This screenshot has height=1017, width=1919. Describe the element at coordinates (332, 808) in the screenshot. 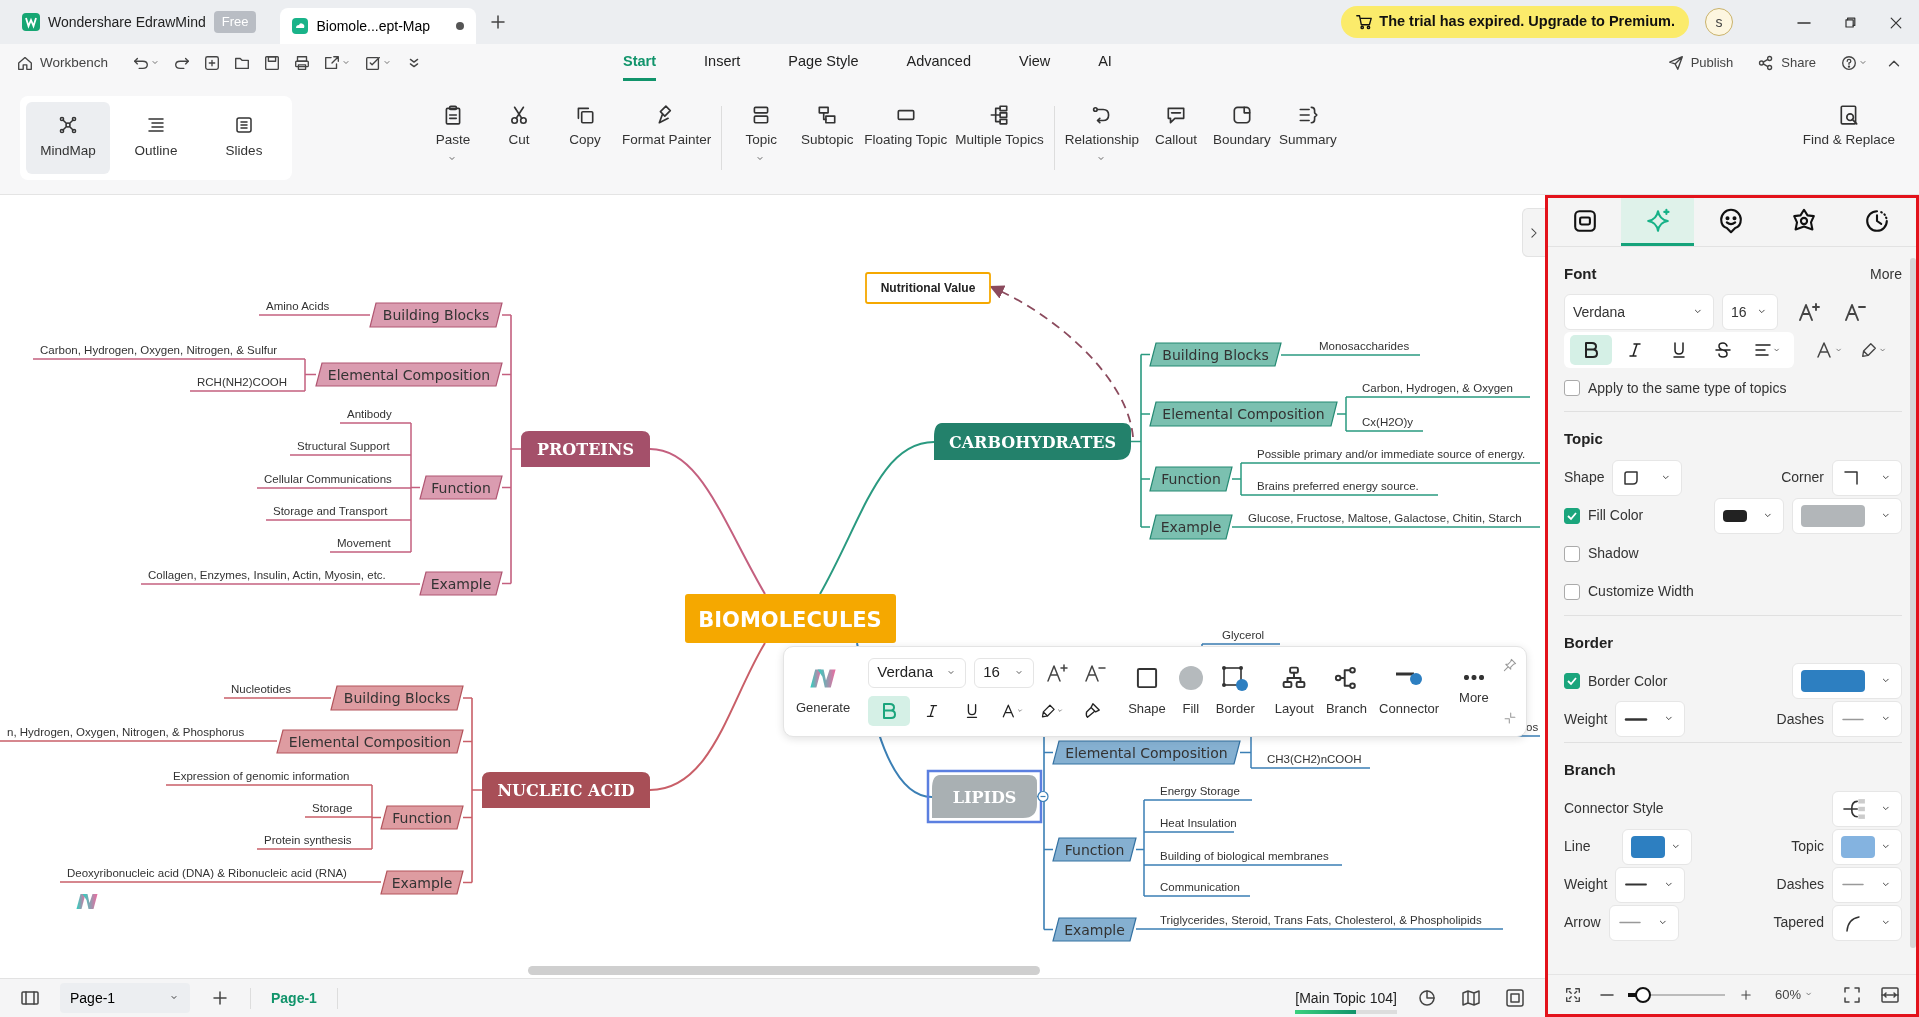

I see `leaf-text: Storage` at that location.